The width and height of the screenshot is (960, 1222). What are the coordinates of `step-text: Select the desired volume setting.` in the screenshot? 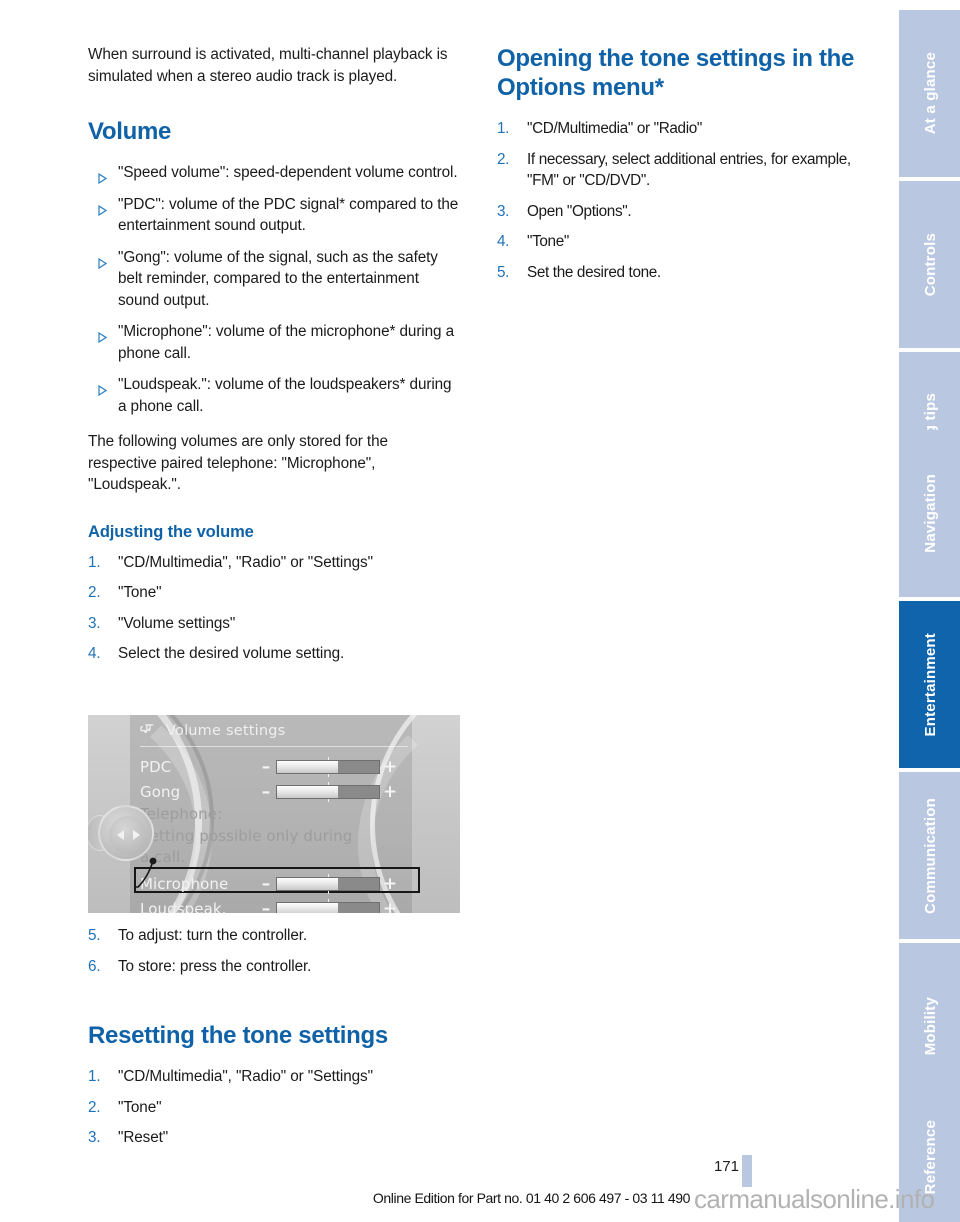 It's located at (231, 653).